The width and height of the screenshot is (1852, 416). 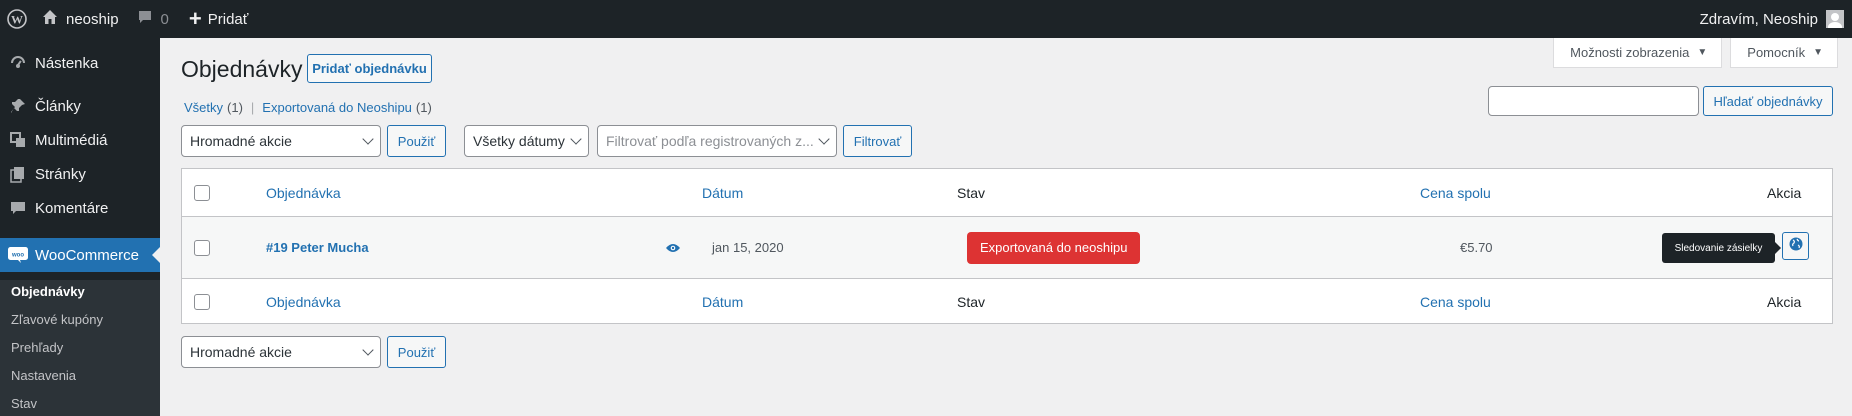 What do you see at coordinates (156, 255) in the screenshot?
I see `active-indicator` at bounding box center [156, 255].